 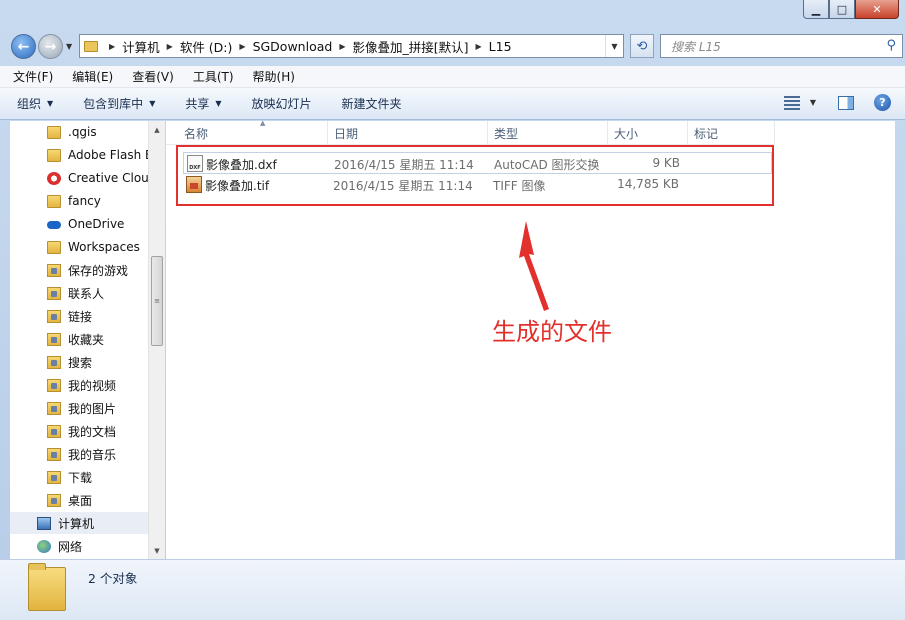 I want to click on nav-item-creative-cloud: Creative Cloud Files, so click(x=79, y=178).